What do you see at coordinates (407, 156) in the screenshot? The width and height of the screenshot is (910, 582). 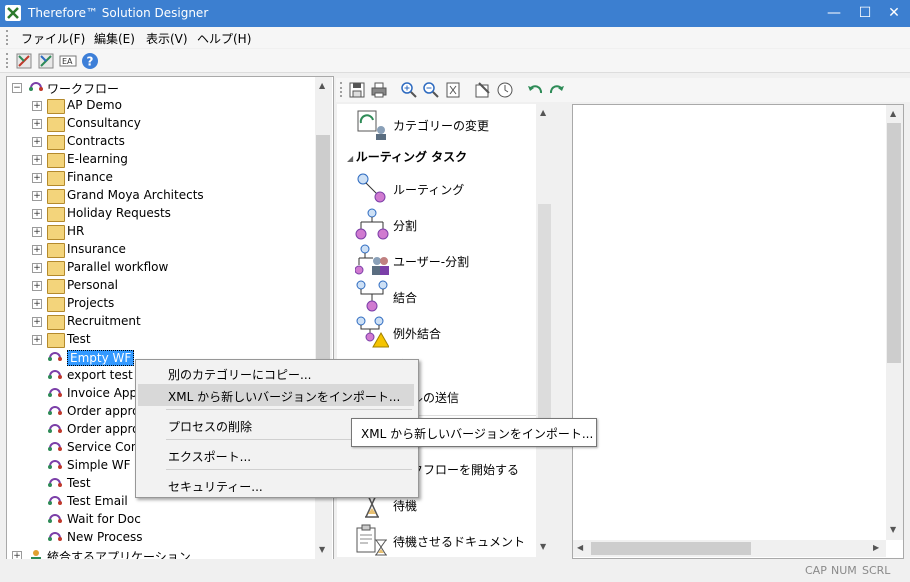 I see `palette-section-routing: ◢ ルーティング タスク` at bounding box center [407, 156].